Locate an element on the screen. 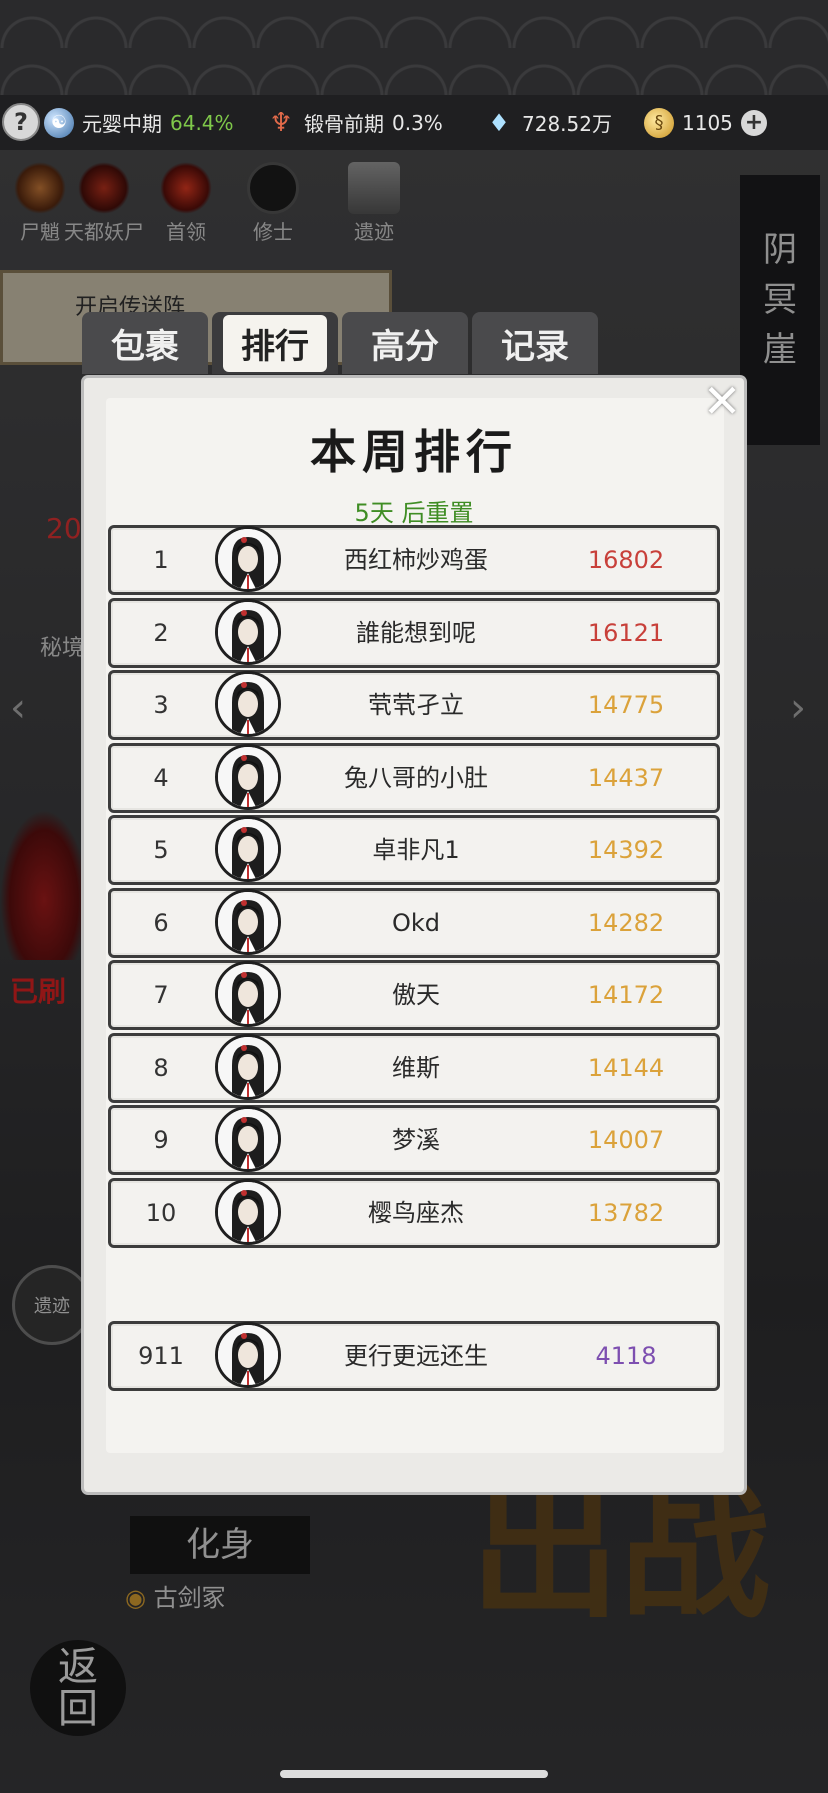 This screenshot has height=1793, width=828. tab-highscore-label: 高分 is located at coordinates (405, 346).